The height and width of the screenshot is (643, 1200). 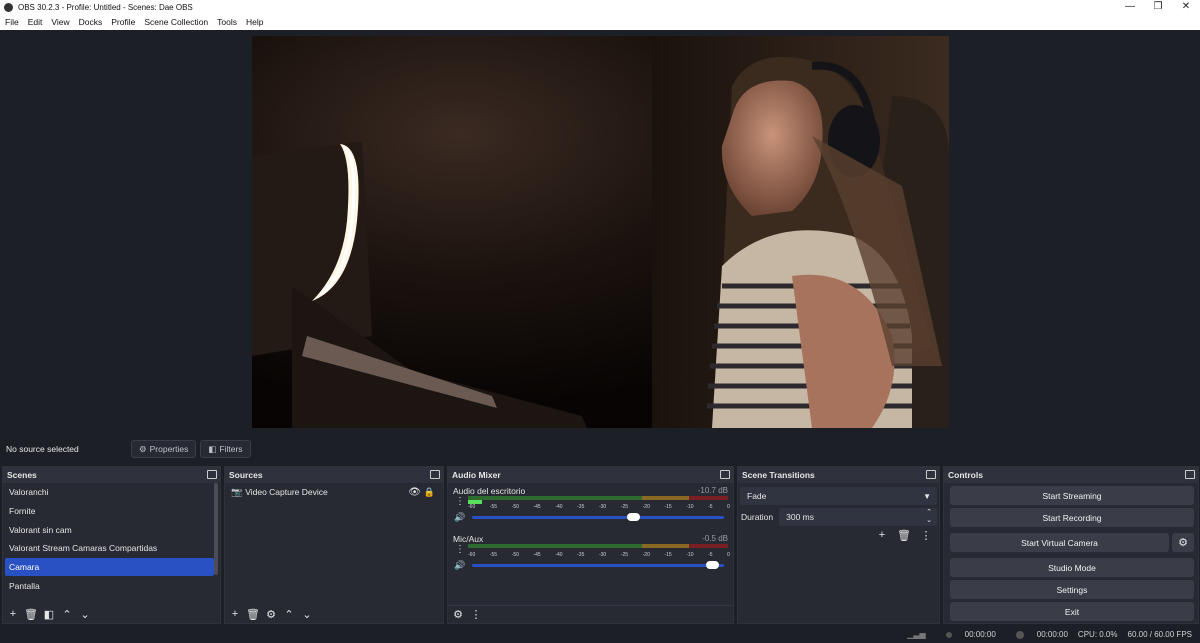 I want to click on transition-actions: + 🗑 ⋮, so click(x=904, y=535).